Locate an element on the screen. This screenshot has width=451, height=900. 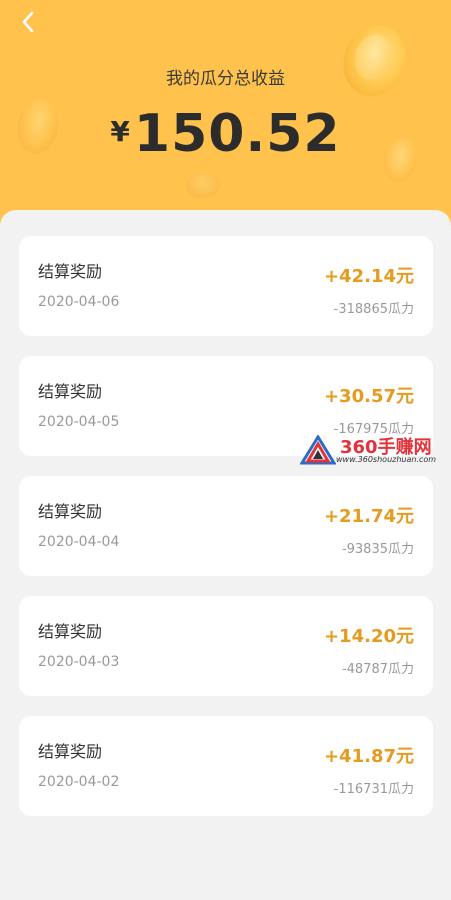
back-button is located at coordinates (28, 22).